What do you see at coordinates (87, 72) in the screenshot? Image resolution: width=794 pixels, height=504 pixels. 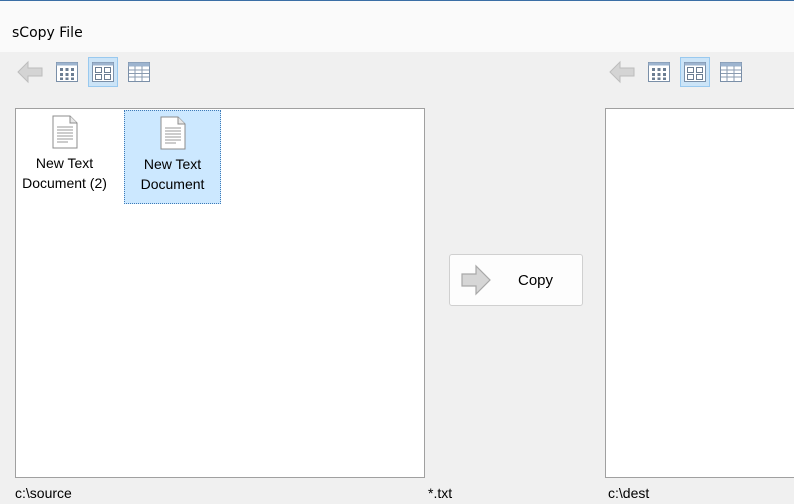 I see `source-toolbar` at bounding box center [87, 72].